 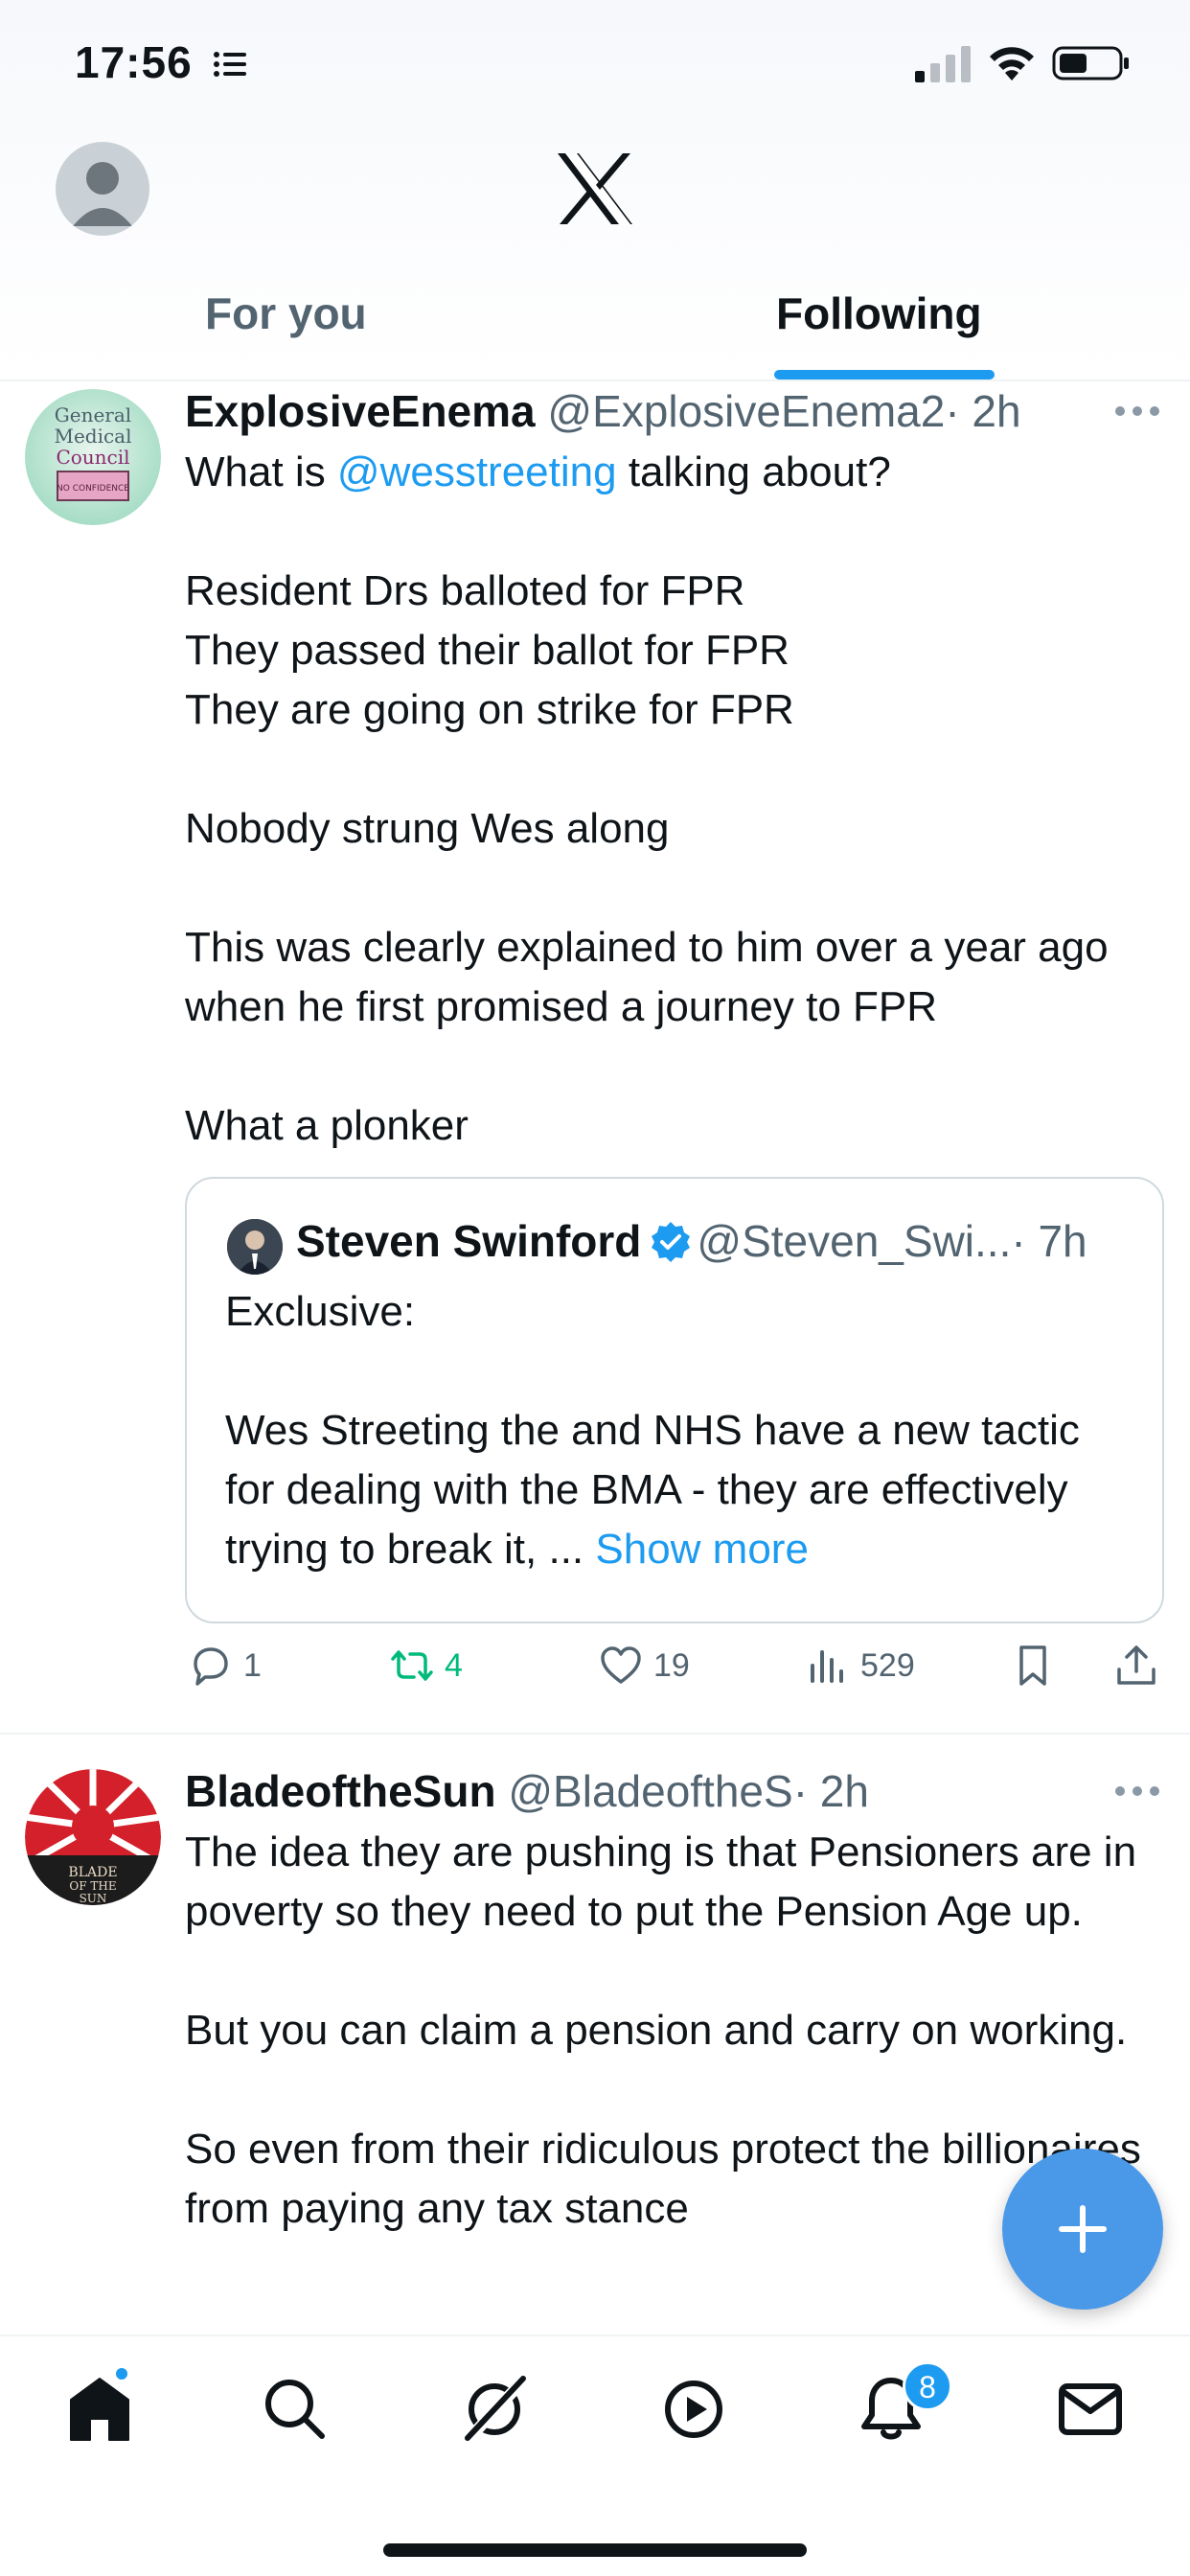 What do you see at coordinates (261, 471) in the screenshot?
I see `post-text-prefix: What is` at bounding box center [261, 471].